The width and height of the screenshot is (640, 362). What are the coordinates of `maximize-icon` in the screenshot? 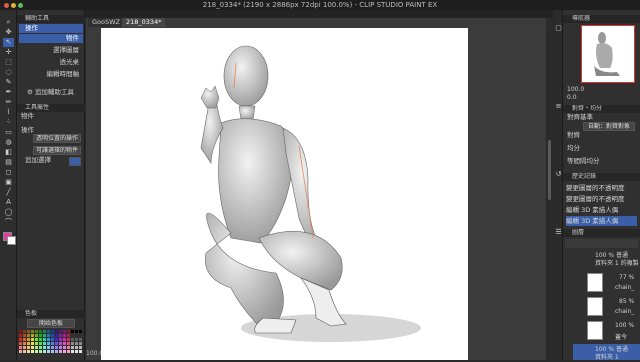 It's located at (20, 5).